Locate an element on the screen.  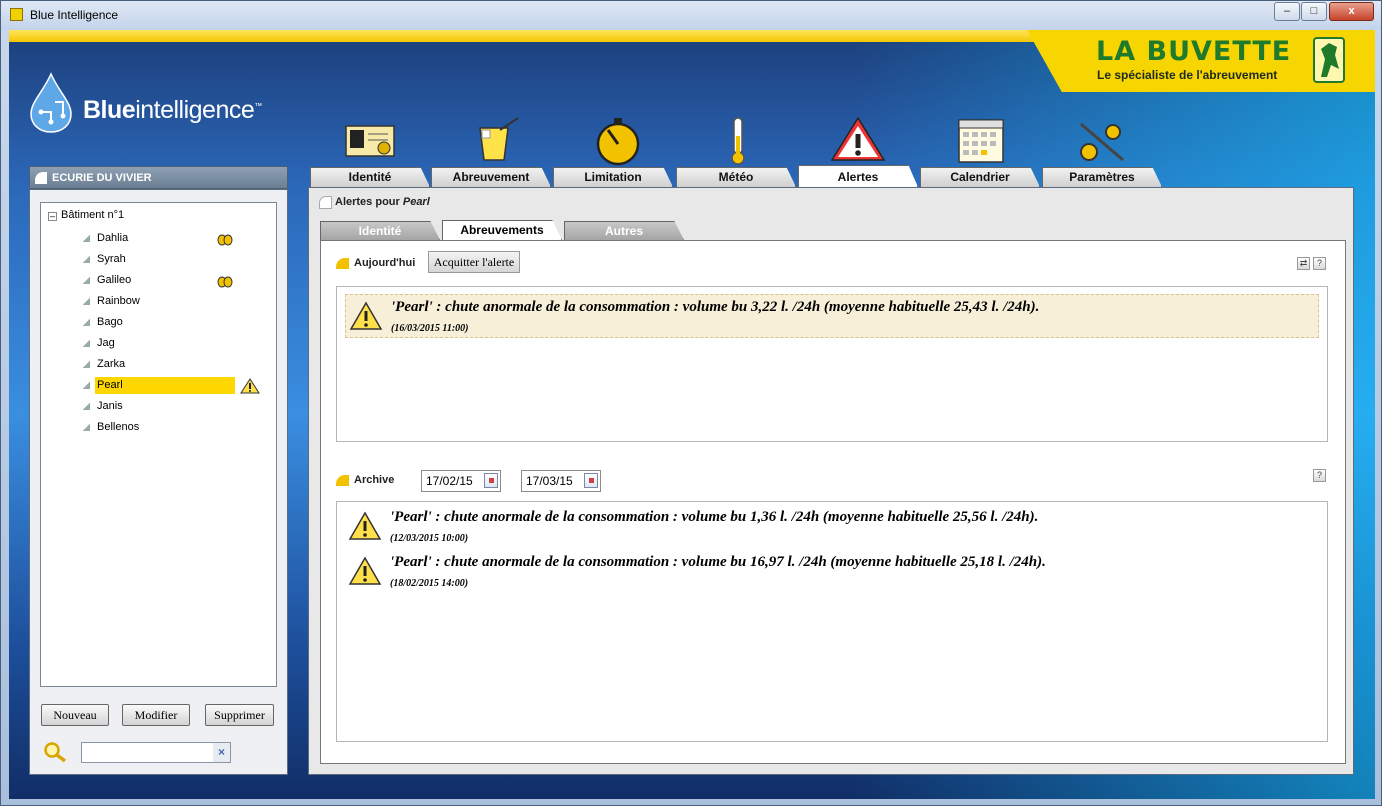
tree-root-label: Bâtiment n°1 is located at coordinates (93, 215).